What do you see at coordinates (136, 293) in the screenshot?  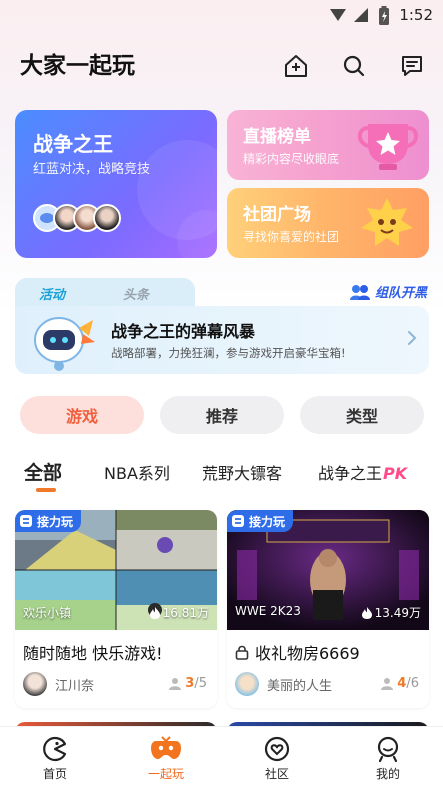 I see `tab-headline: 头条` at bounding box center [136, 293].